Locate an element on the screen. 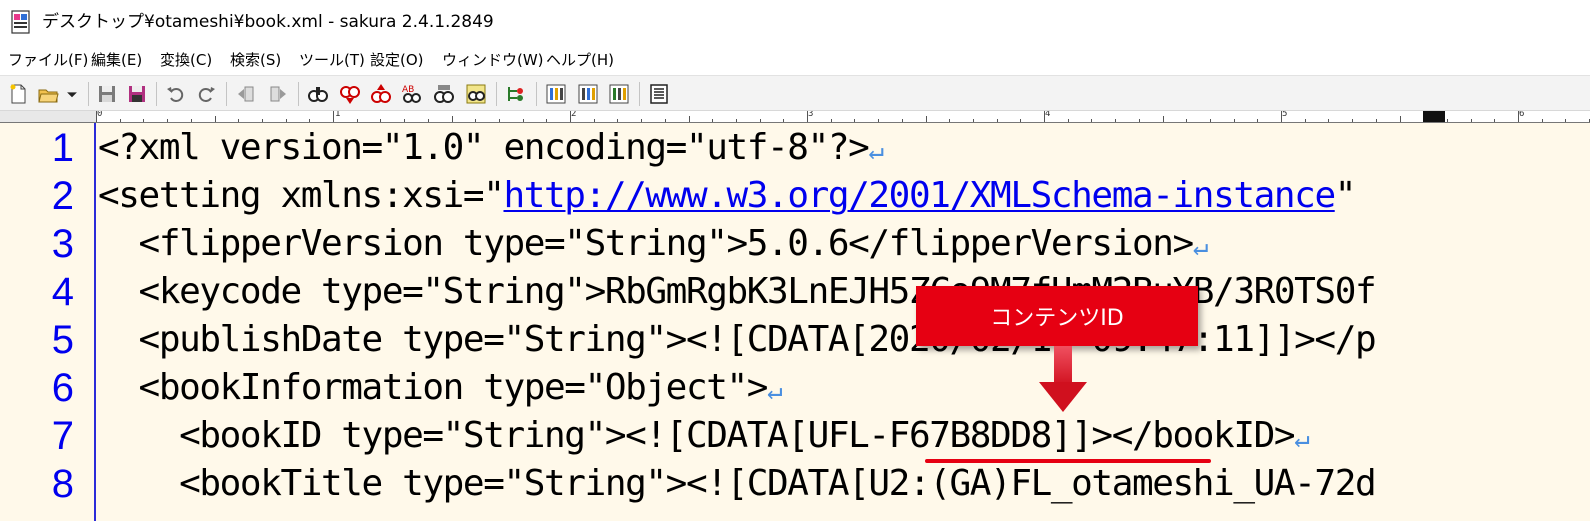  line-number: 5 is located at coordinates (62, 340).